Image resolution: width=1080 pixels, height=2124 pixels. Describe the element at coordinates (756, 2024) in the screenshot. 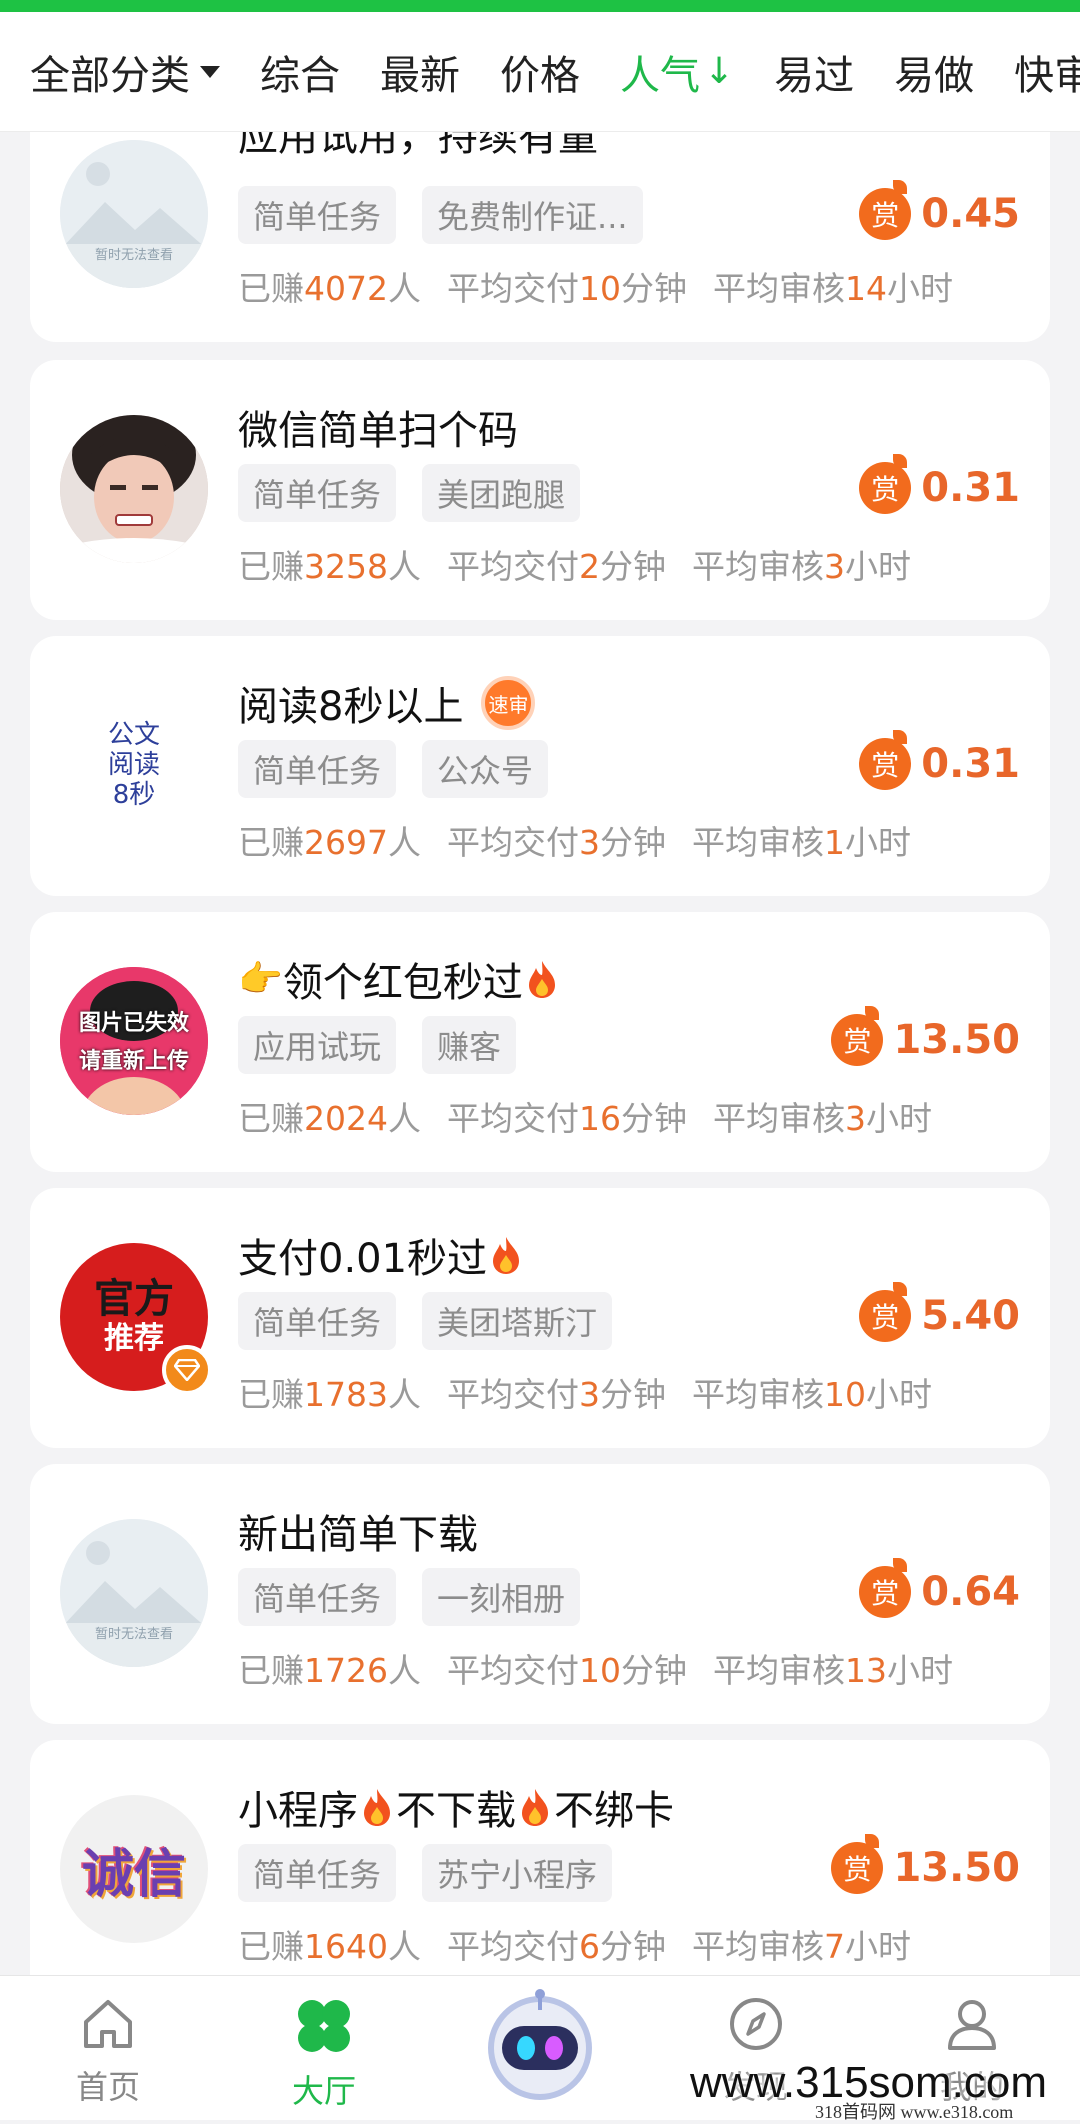

I see `compass-icon` at that location.